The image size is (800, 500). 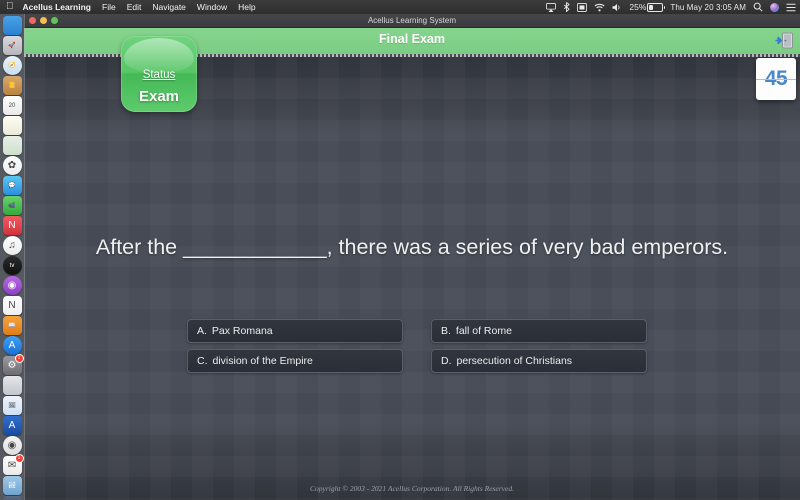 I want to click on menu-item-file: File, so click(x=109, y=7).